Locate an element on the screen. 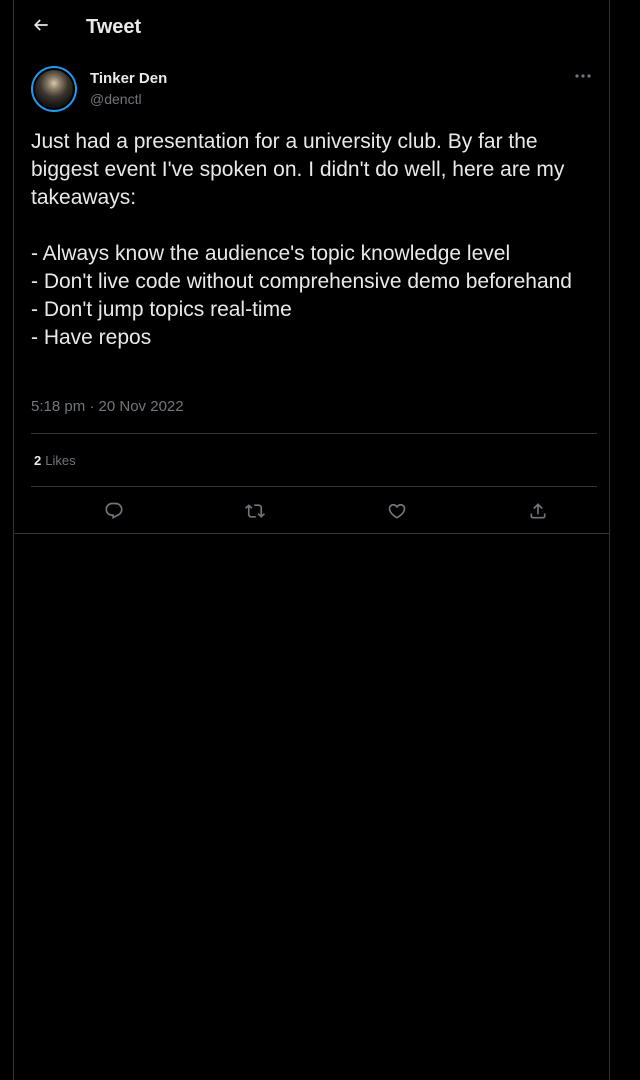 The image size is (640, 1080). arrow-left-icon is located at coordinates (40, 25).